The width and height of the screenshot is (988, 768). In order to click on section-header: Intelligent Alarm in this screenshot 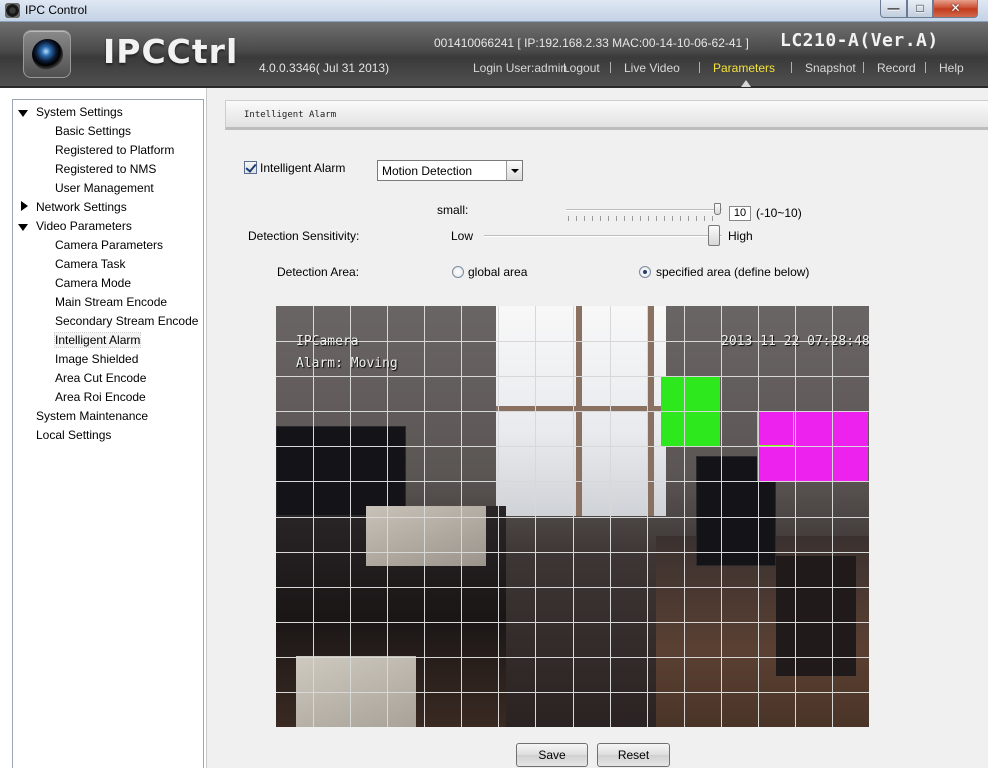, I will do `click(606, 115)`.